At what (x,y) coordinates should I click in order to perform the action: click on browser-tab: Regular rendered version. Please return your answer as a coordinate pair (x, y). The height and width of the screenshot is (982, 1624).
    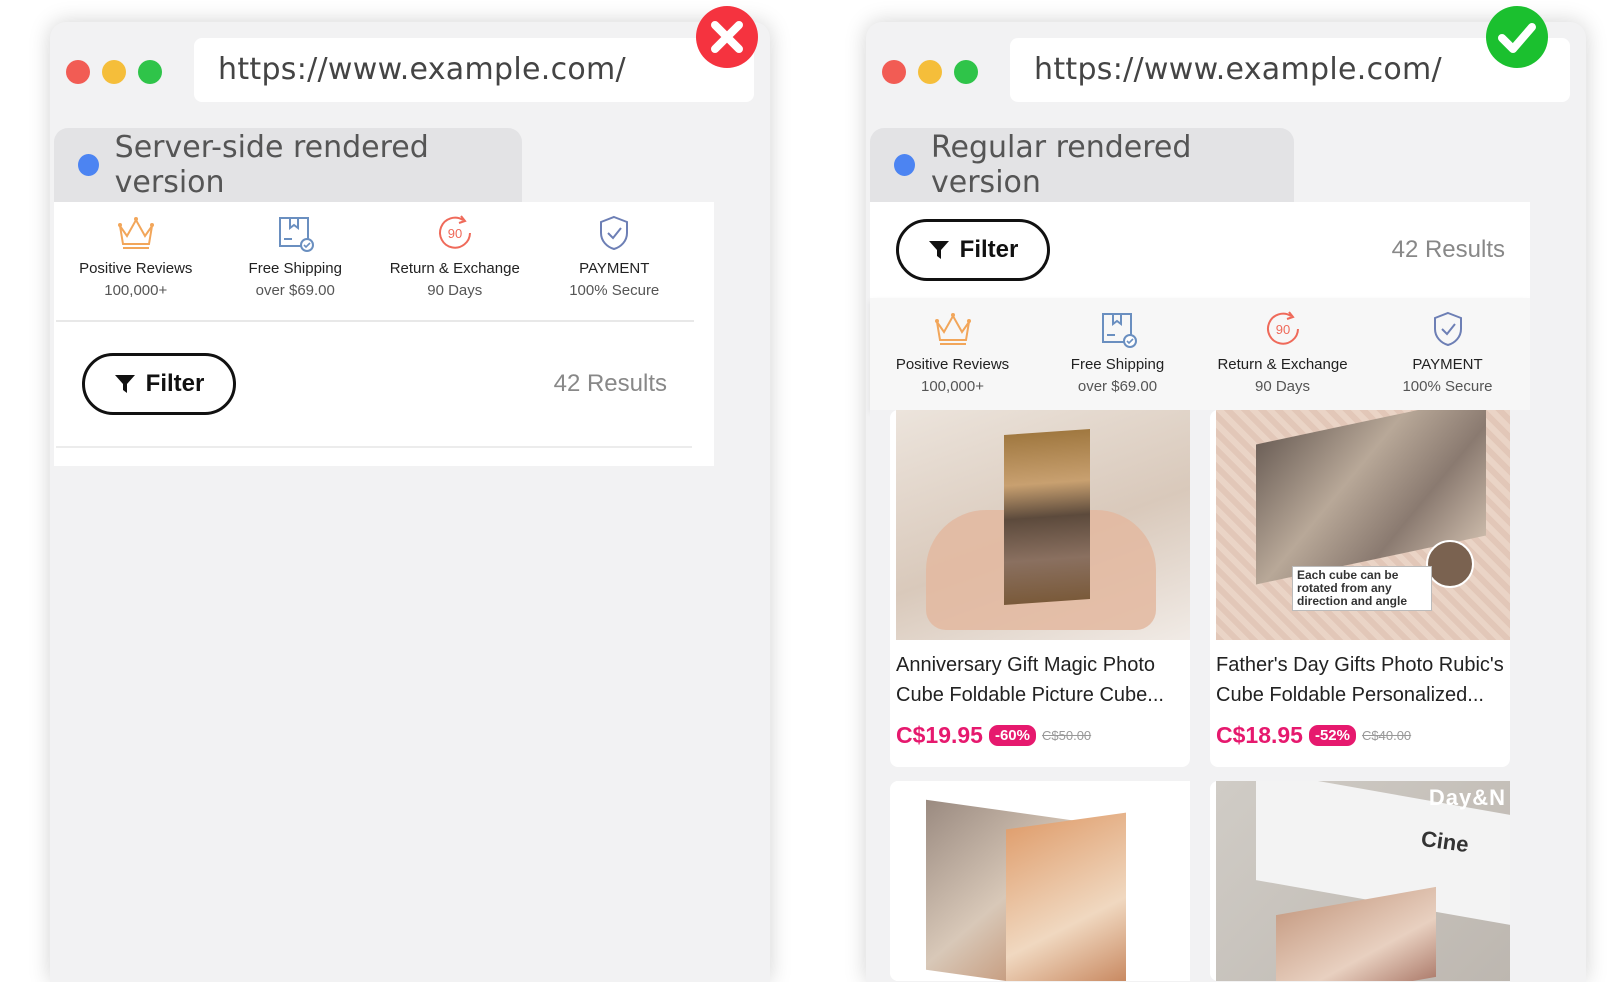
    Looking at the image, I should click on (1082, 165).